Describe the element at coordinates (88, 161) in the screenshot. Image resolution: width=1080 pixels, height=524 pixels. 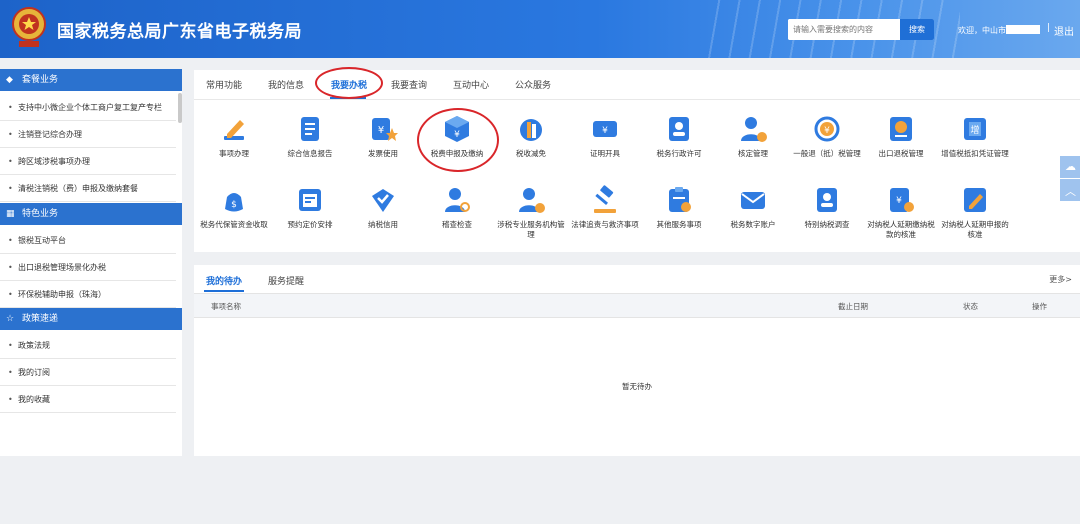
I see `sidebar-item: 跨区域涉税事项办理` at that location.